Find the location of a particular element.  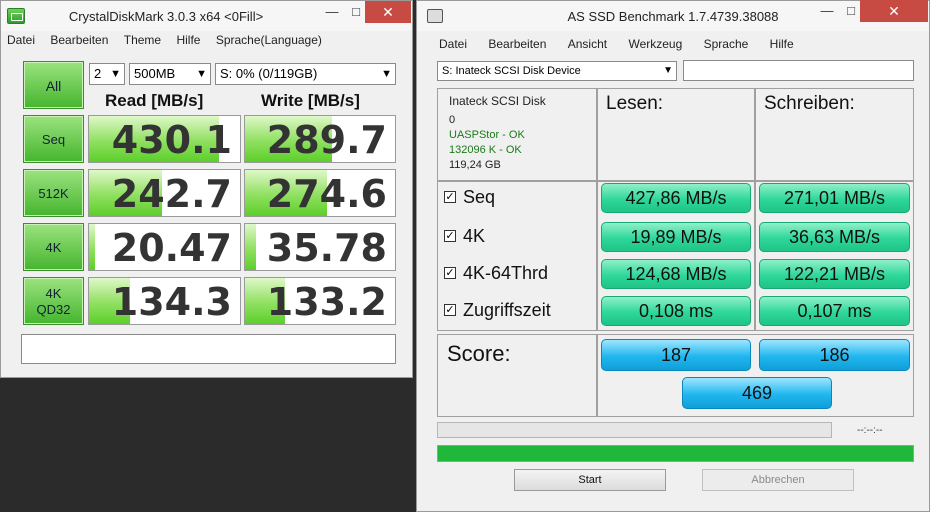

seq-write-result: 271,01 MB/s is located at coordinates (834, 198).